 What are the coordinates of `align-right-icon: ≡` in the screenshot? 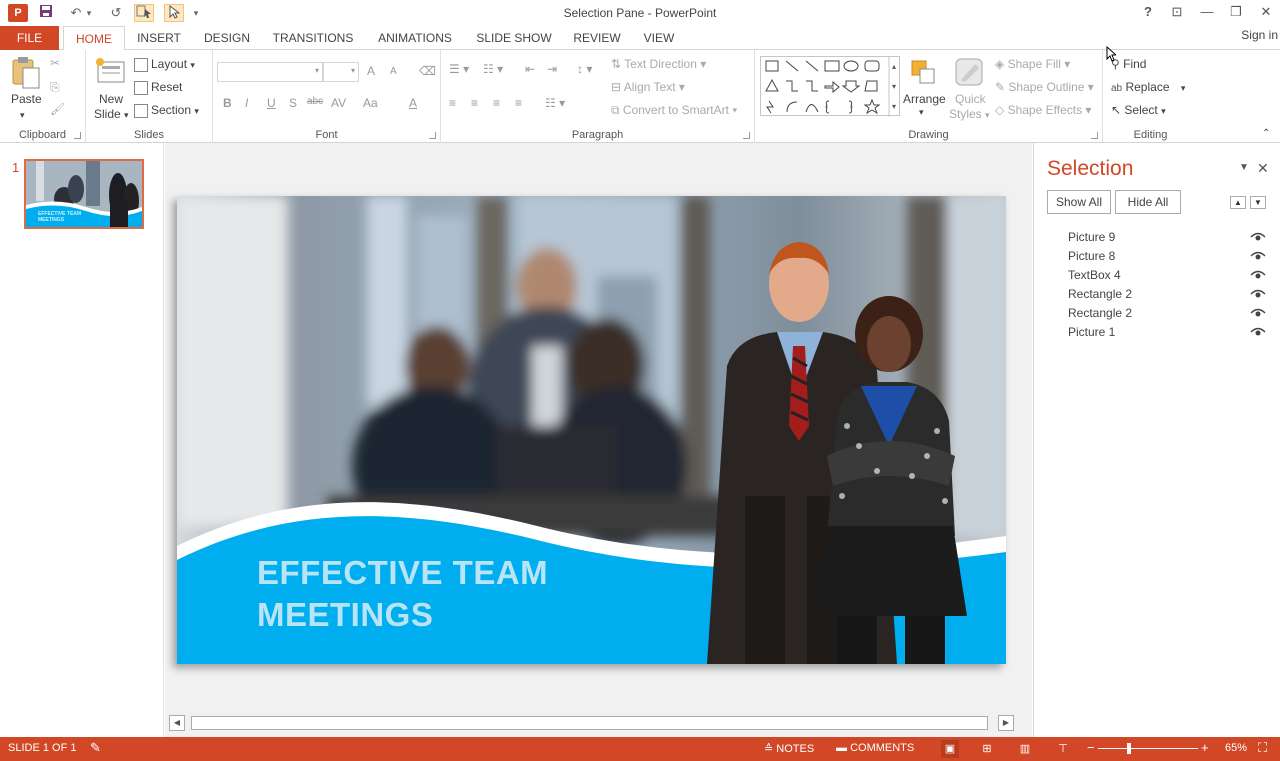 It's located at (496, 103).